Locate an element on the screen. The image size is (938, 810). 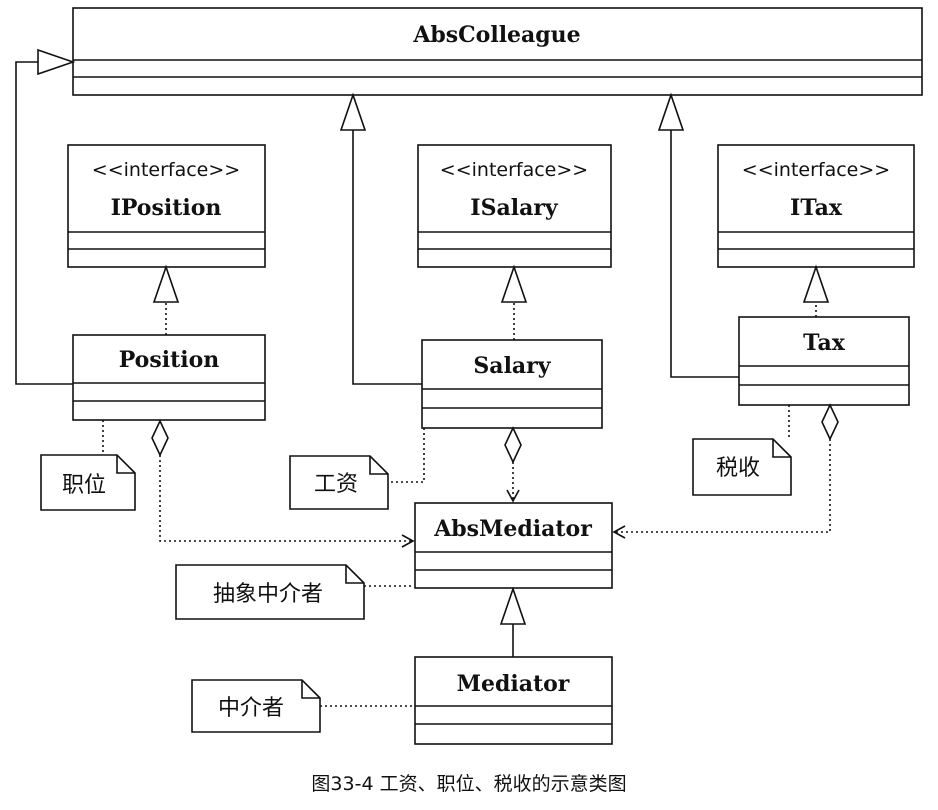
itax-stereotype: <<interface>> is located at coordinates (816, 170).